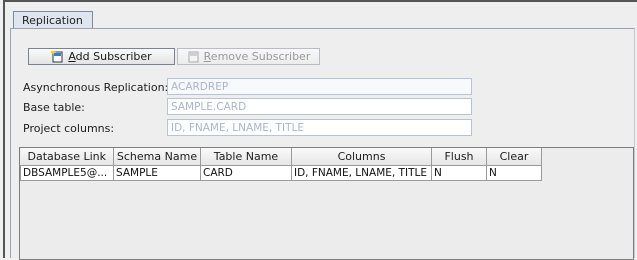 The image size is (637, 260). Describe the element at coordinates (57, 56) in the screenshot. I see `add-subscriber-icon` at that location.